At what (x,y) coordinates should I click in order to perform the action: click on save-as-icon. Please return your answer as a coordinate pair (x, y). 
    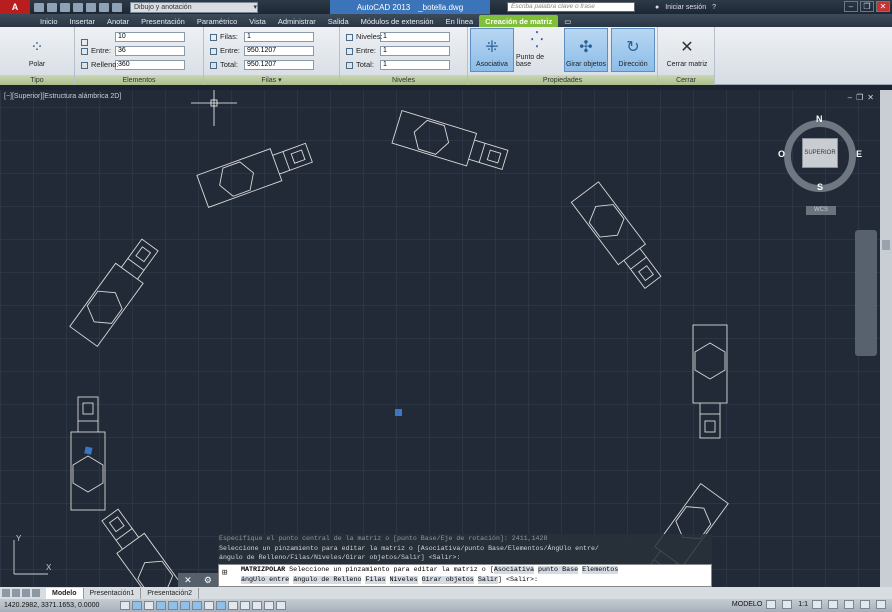
    Looking at the image, I should click on (78, 7).